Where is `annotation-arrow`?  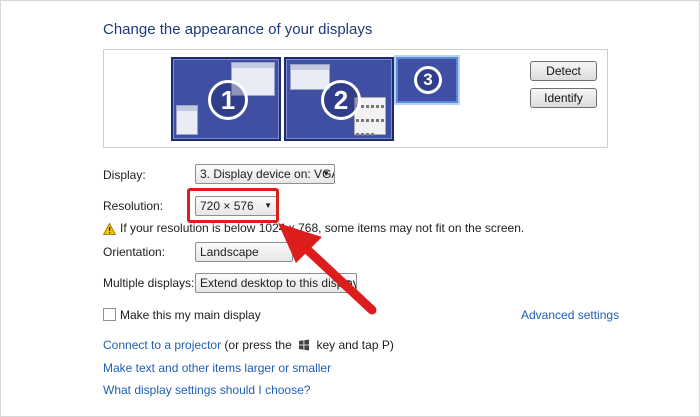
annotation-arrow is located at coordinates (327, 269).